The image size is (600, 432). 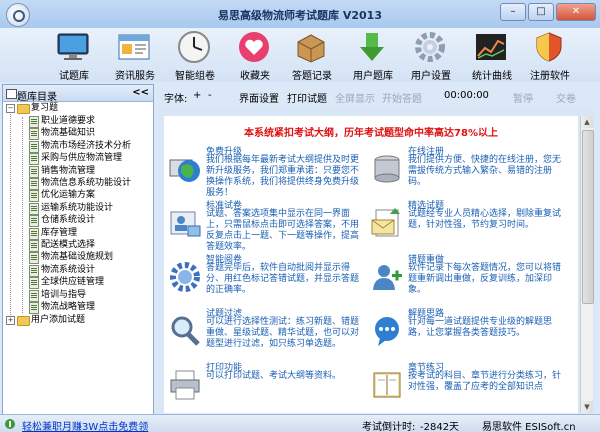 What do you see at coordinates (541, 12) in the screenshot?
I see `maximize-button: □` at bounding box center [541, 12].